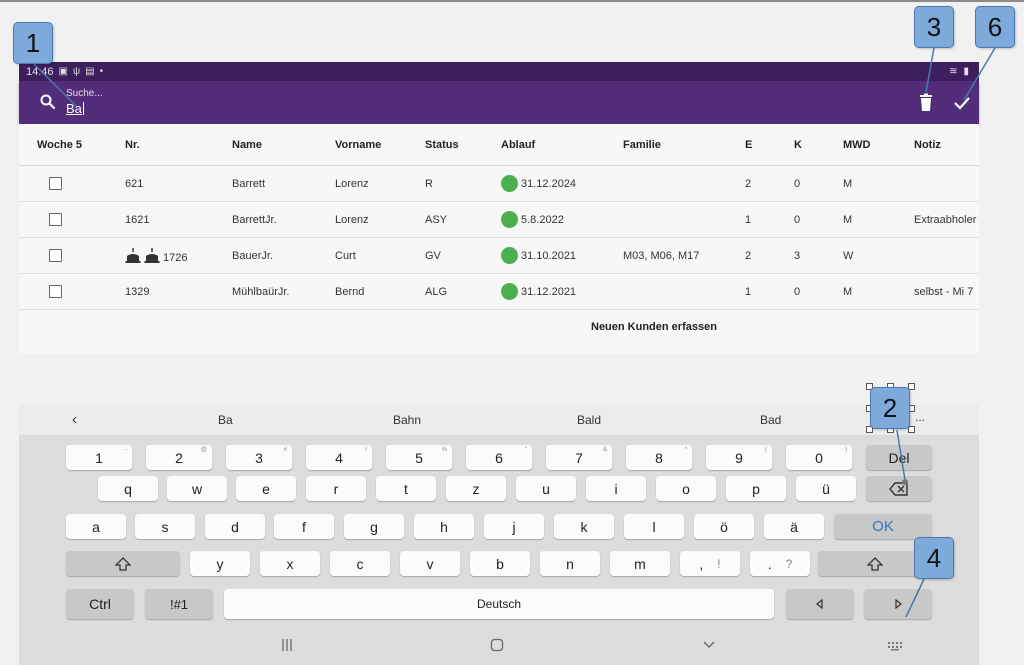 The width and height of the screenshot is (1024, 665). Describe the element at coordinates (442, 145) in the screenshot. I see `column-header: Status` at that location.